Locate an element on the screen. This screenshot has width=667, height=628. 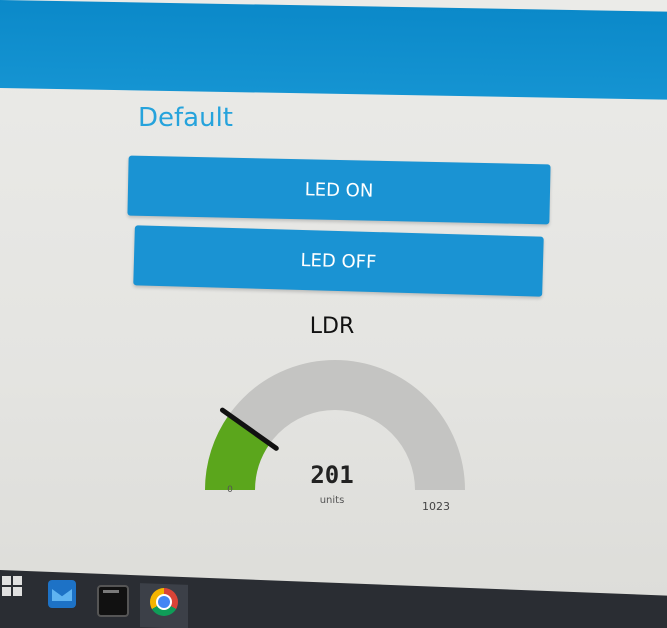
gauge-fill is located at coordinates (238, 452).